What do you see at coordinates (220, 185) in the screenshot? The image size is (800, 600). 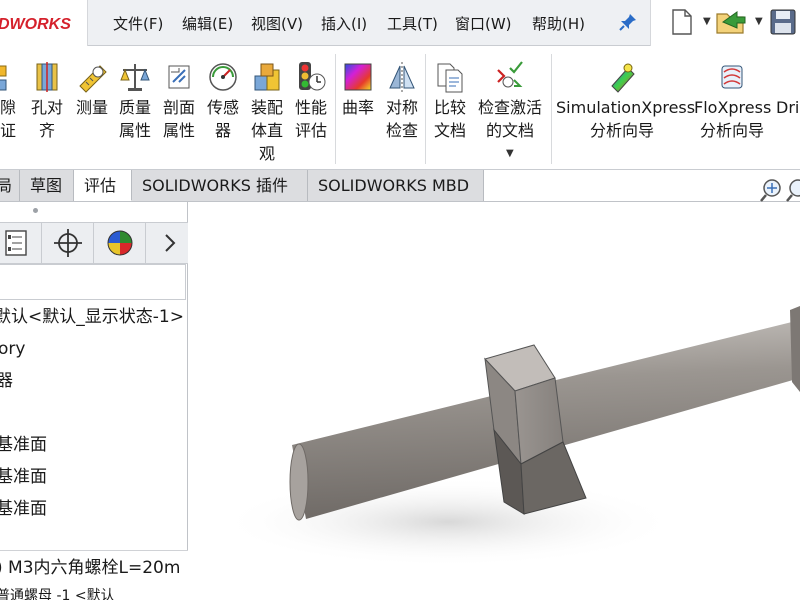 I see `tab-solidworks-addins: SOLIDWORKS 插件` at bounding box center [220, 185].